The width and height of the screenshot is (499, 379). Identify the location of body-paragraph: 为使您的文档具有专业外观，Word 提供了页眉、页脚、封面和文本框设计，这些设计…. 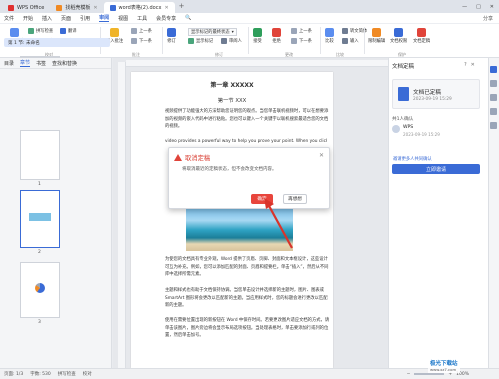
(247, 267).